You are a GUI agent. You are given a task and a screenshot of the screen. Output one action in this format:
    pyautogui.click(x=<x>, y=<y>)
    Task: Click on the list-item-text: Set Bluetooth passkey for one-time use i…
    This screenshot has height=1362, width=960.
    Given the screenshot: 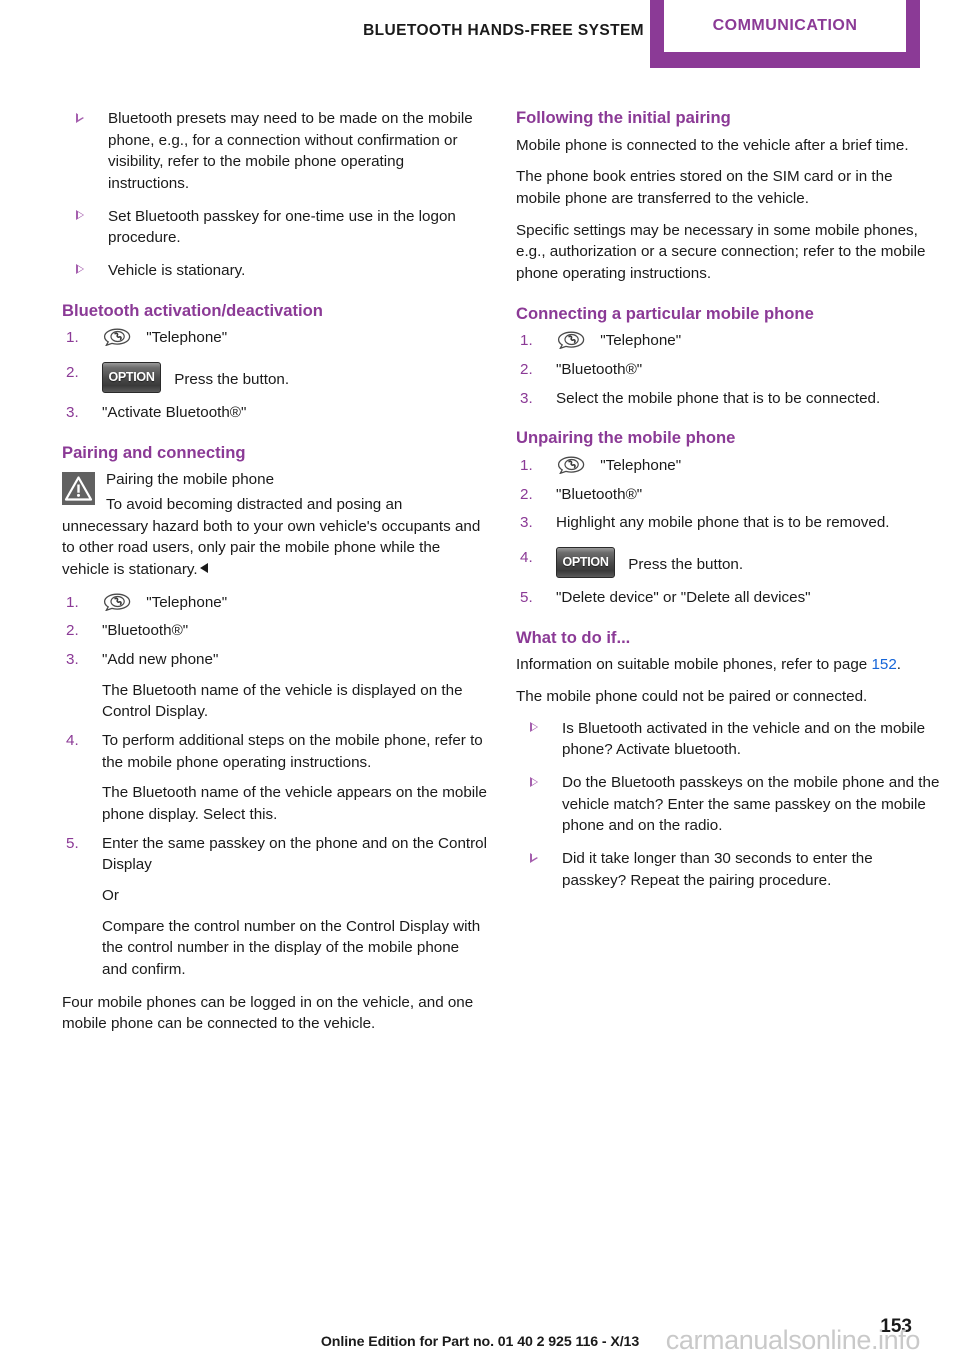 What is the action you would take?
    pyautogui.click(x=282, y=227)
    